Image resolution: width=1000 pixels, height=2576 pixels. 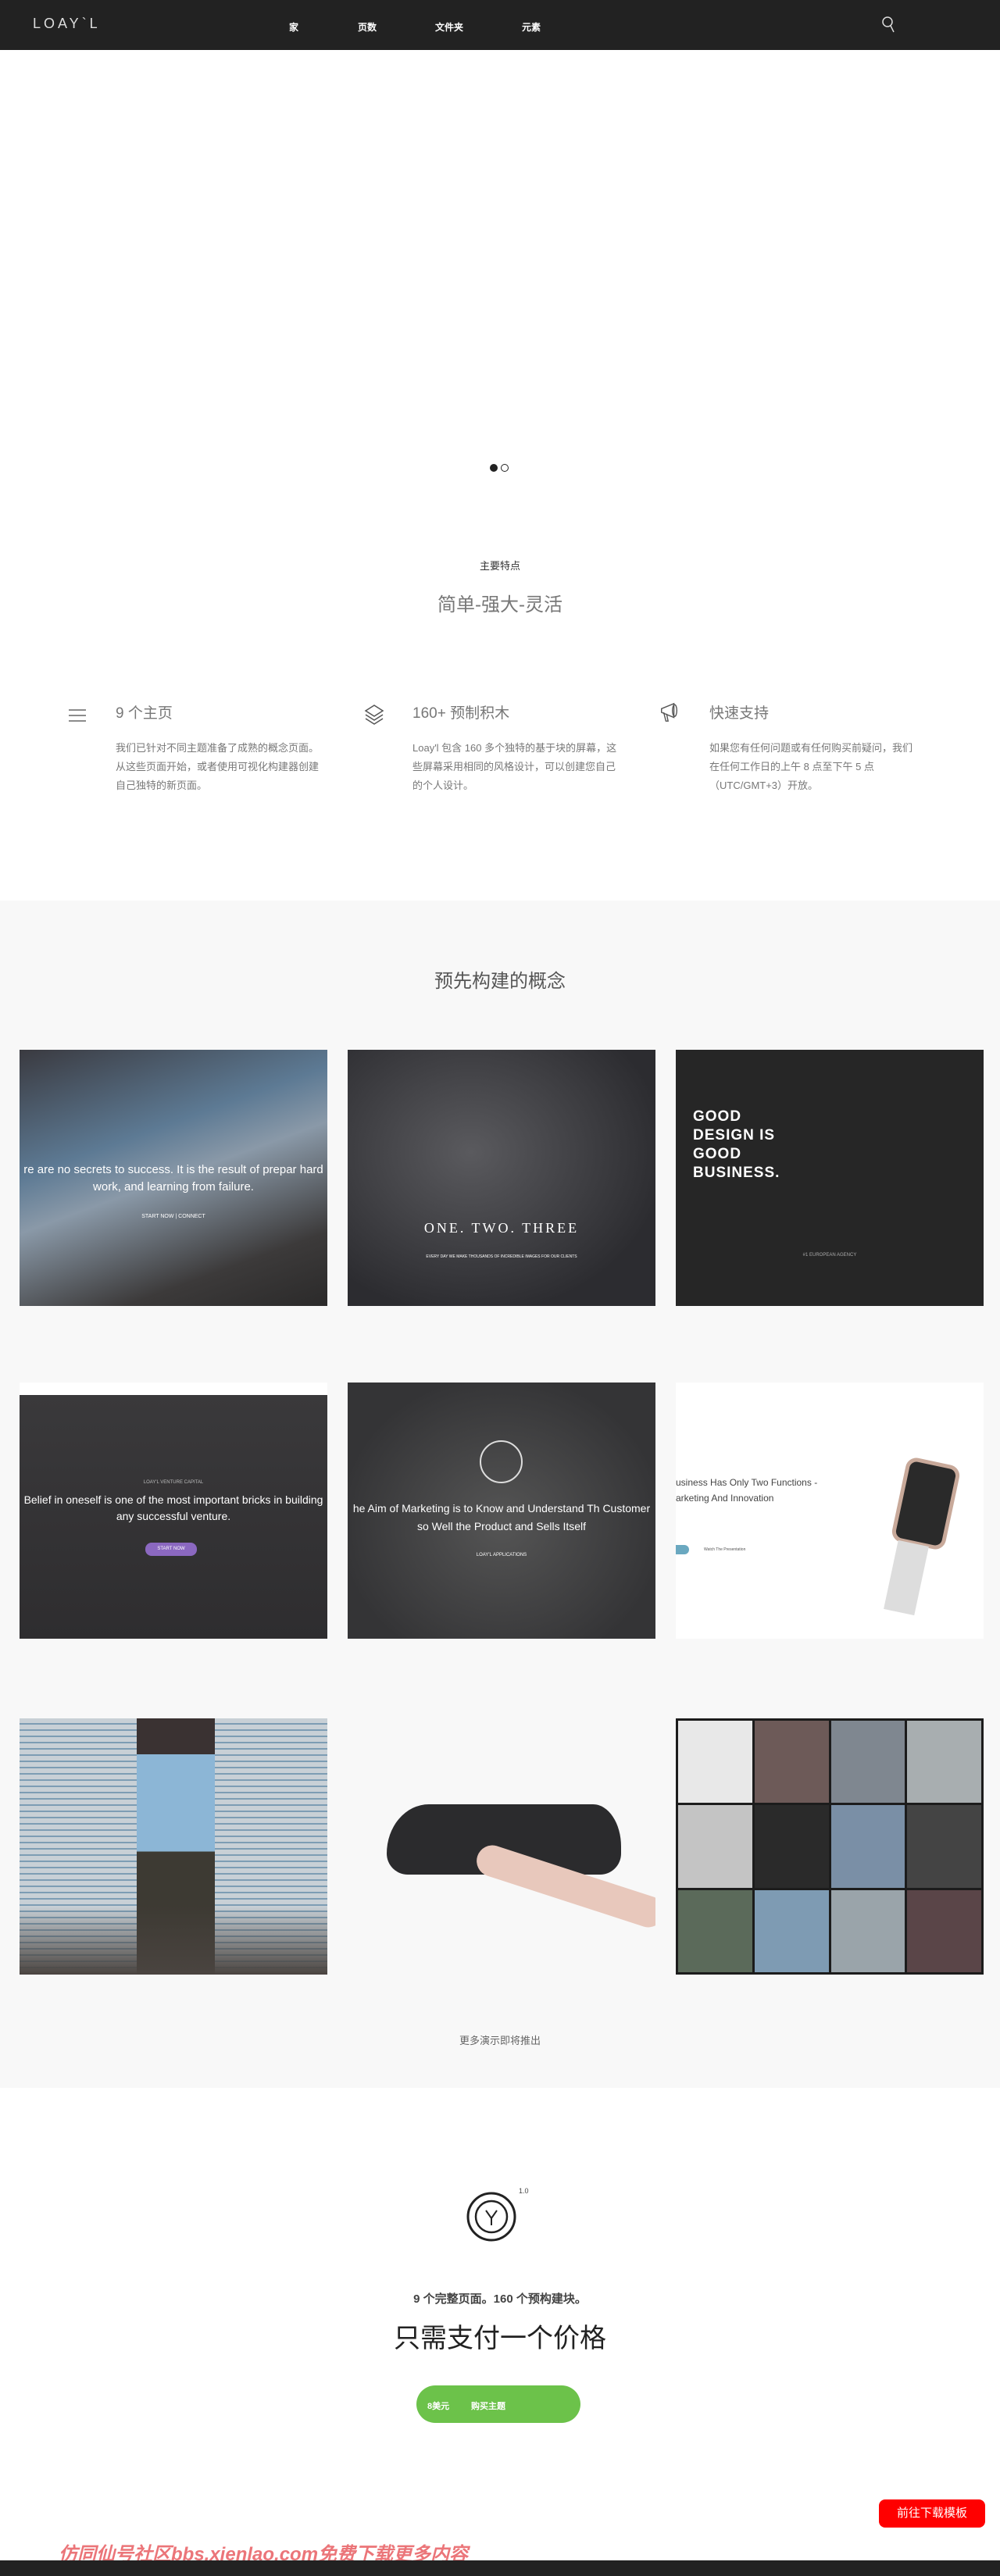 What do you see at coordinates (500, 2568) in the screenshot?
I see `footer` at bounding box center [500, 2568].